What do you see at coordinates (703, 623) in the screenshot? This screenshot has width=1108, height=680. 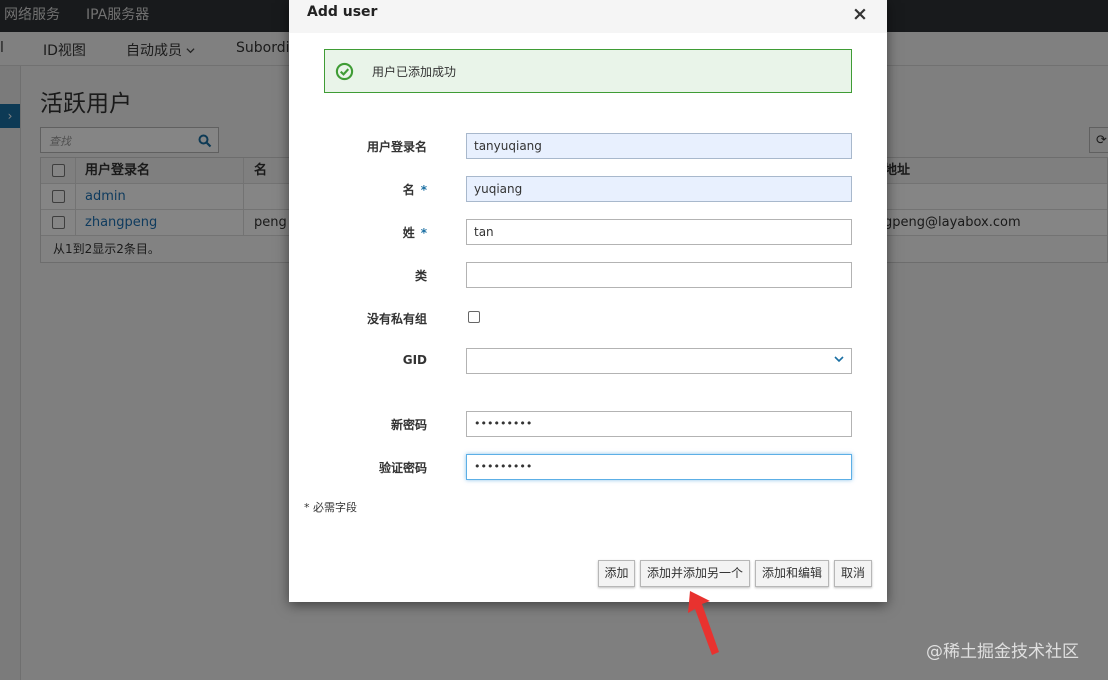 I see `annotation-arrow-icon` at bounding box center [703, 623].